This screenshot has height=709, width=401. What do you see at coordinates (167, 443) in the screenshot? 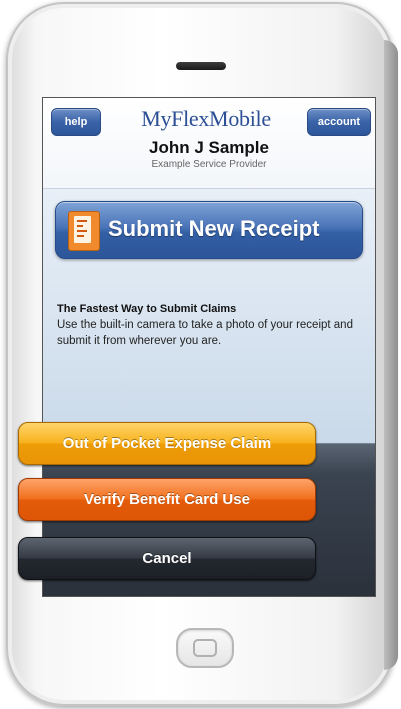
I see `out-of-pocket-claim-button: Out of Pocket Expense Claim` at bounding box center [167, 443].